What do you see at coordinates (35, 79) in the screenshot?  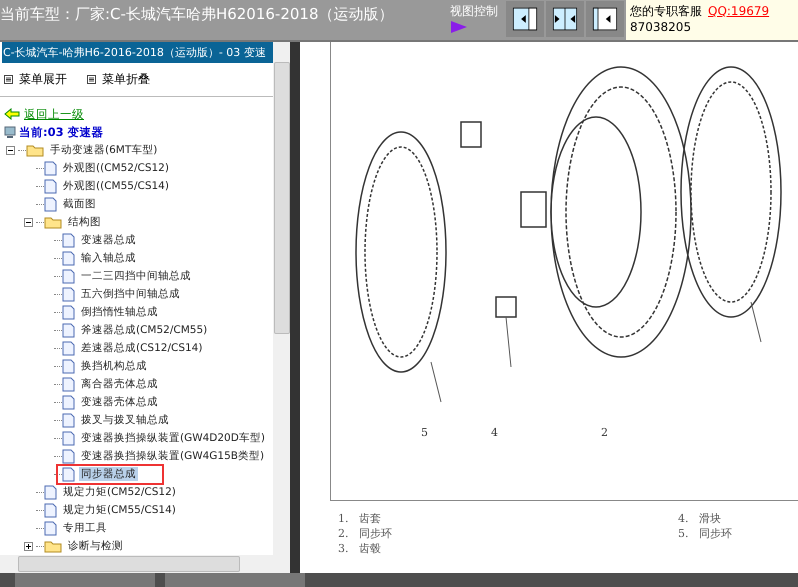 I see `menu-toggle: 菜单展开` at bounding box center [35, 79].